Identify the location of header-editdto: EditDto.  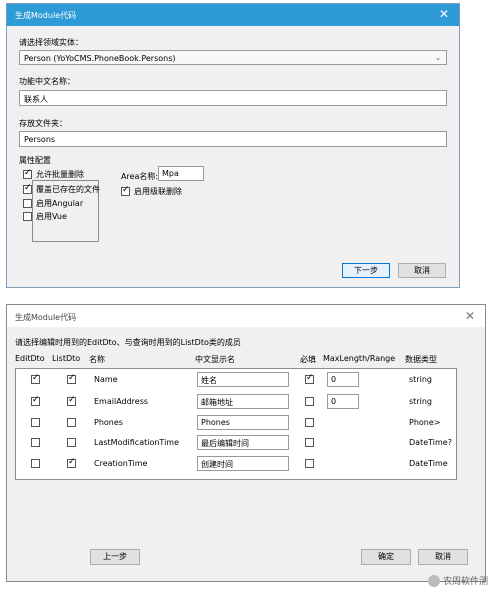
(30, 358).